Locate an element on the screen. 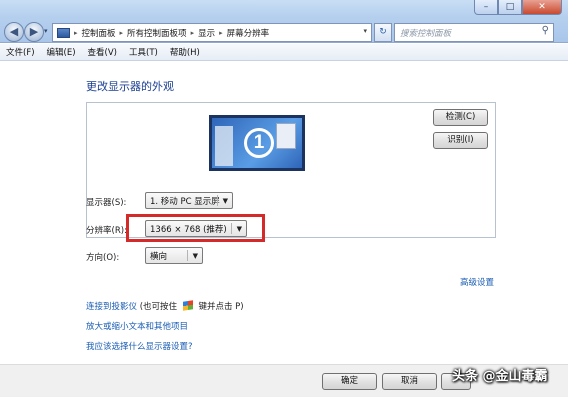 The image size is (568, 397). ok-button: 确定 is located at coordinates (349, 381).